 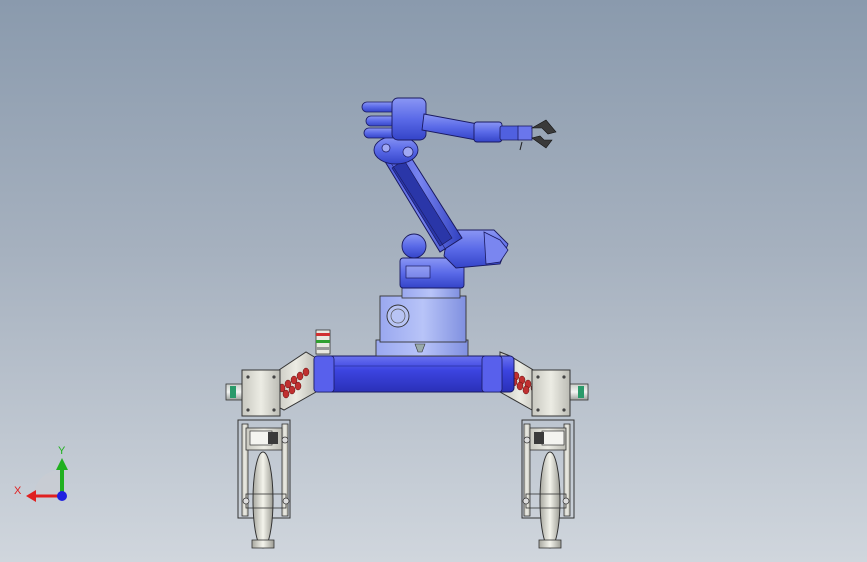 What do you see at coordinates (41, 473) in the screenshot?
I see `axis-triad: Y X` at bounding box center [41, 473].